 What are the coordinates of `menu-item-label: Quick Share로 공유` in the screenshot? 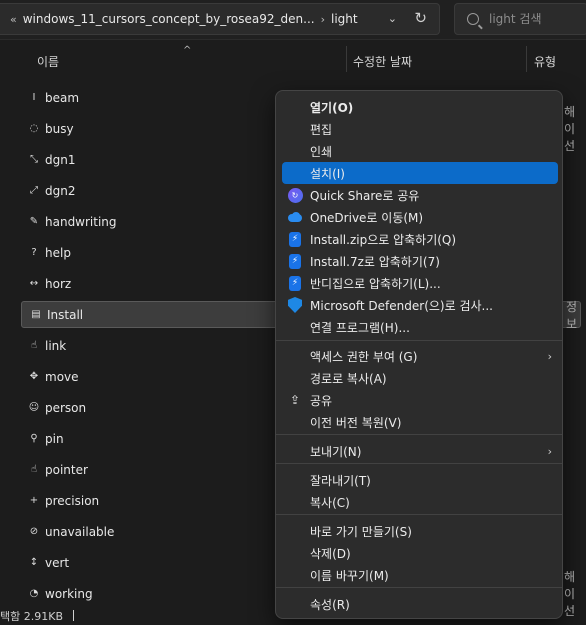 It's located at (365, 195).